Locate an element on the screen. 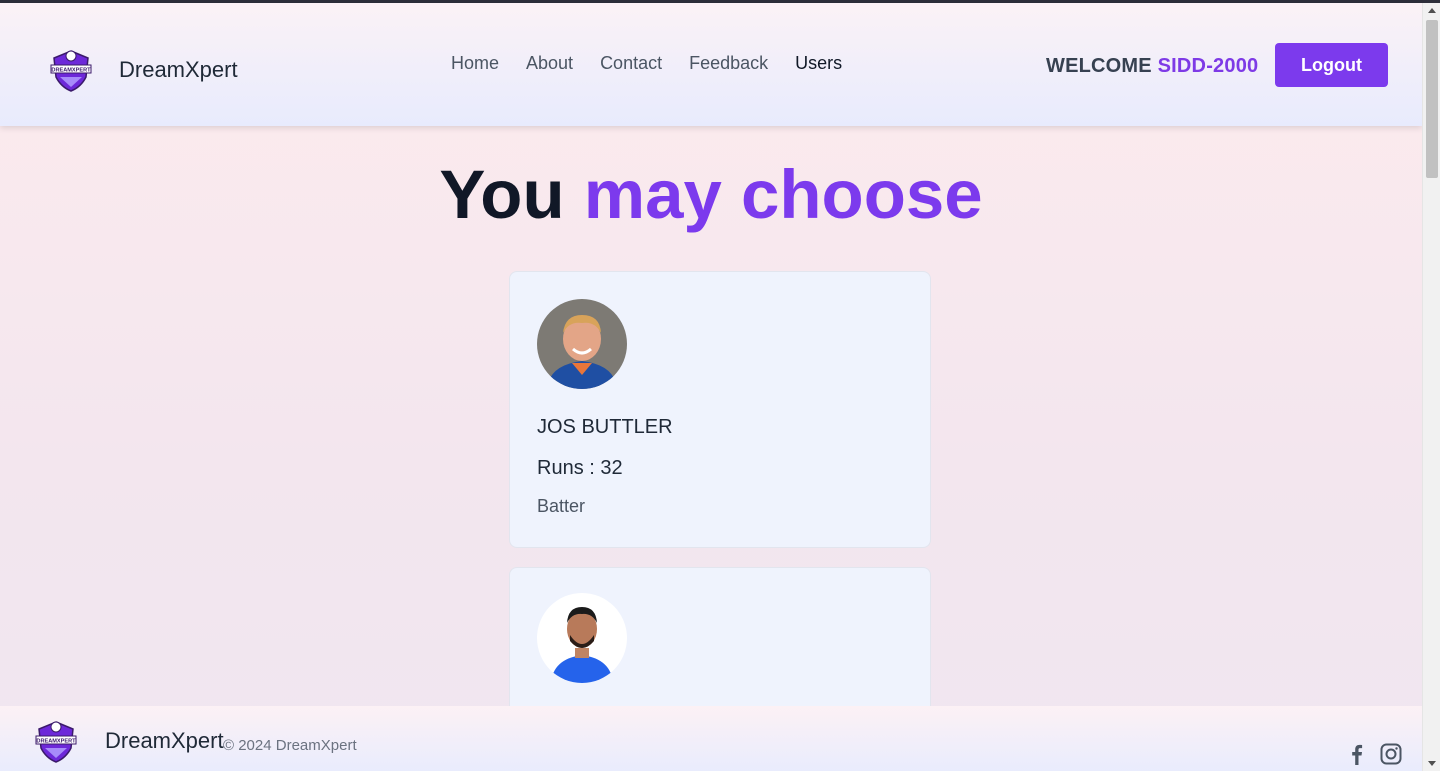 Image resolution: width=1440 pixels, height=771 pixels. scroll-thumb is located at coordinates (1432, 99).